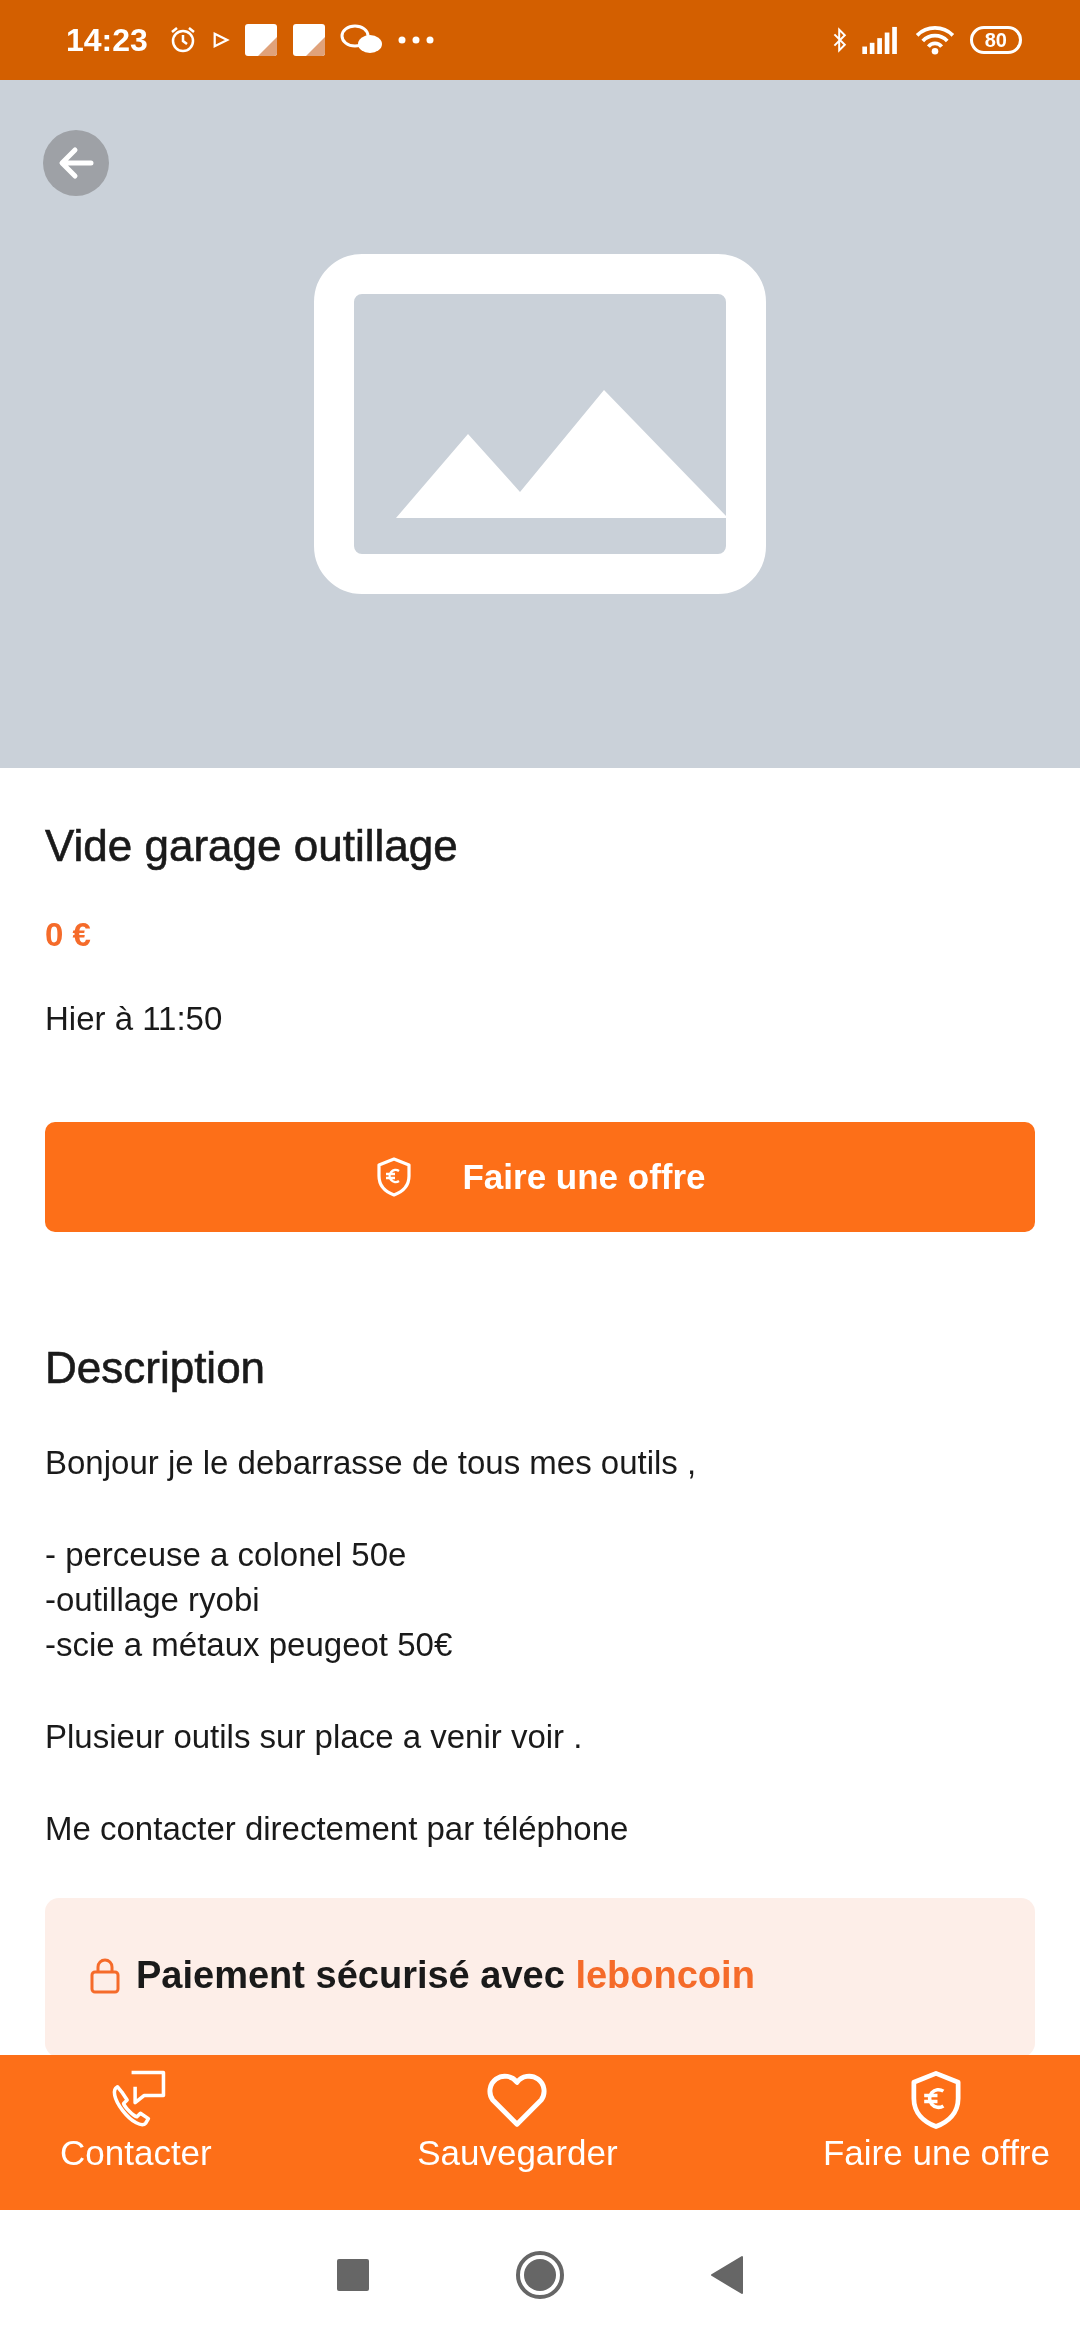 This screenshot has height=2340, width=1080. I want to click on secure-payment-text: Paiement sécurisé avec leboncoin, so click(445, 1975).